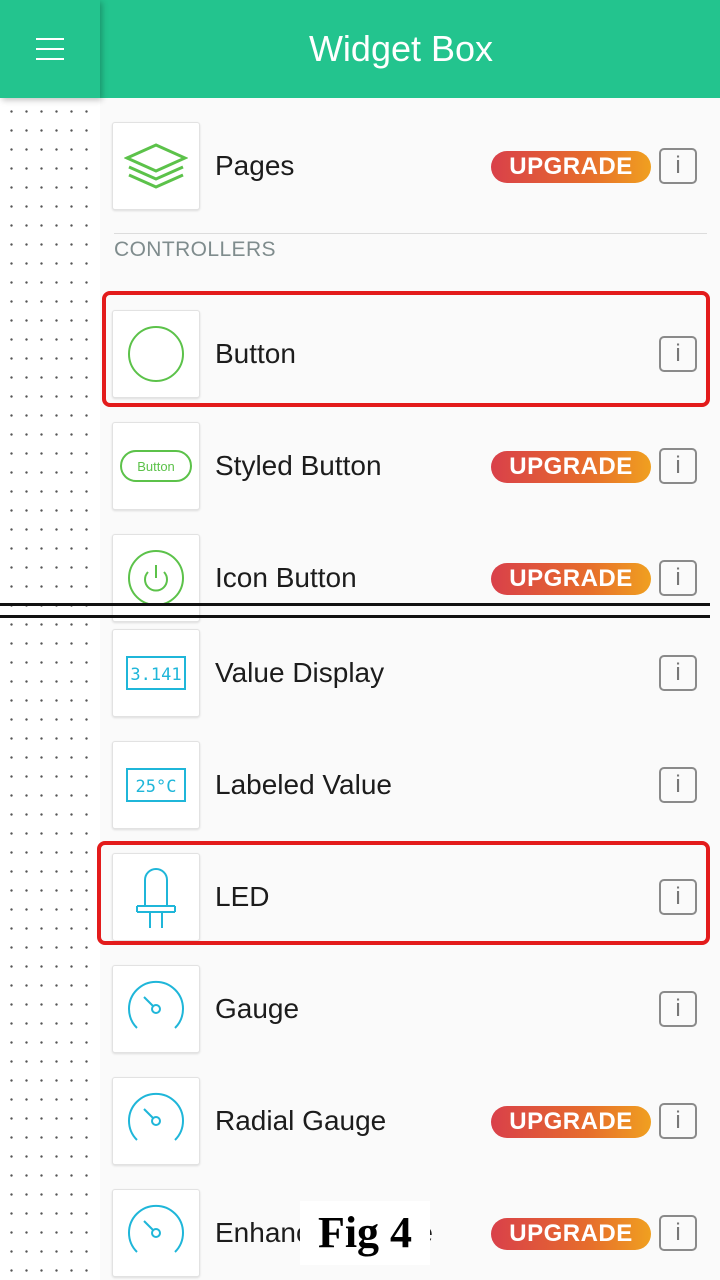 The image size is (720, 1280). What do you see at coordinates (410, 673) in the screenshot?
I see `widget-item-value-display: 3.141 Value Display i` at bounding box center [410, 673].